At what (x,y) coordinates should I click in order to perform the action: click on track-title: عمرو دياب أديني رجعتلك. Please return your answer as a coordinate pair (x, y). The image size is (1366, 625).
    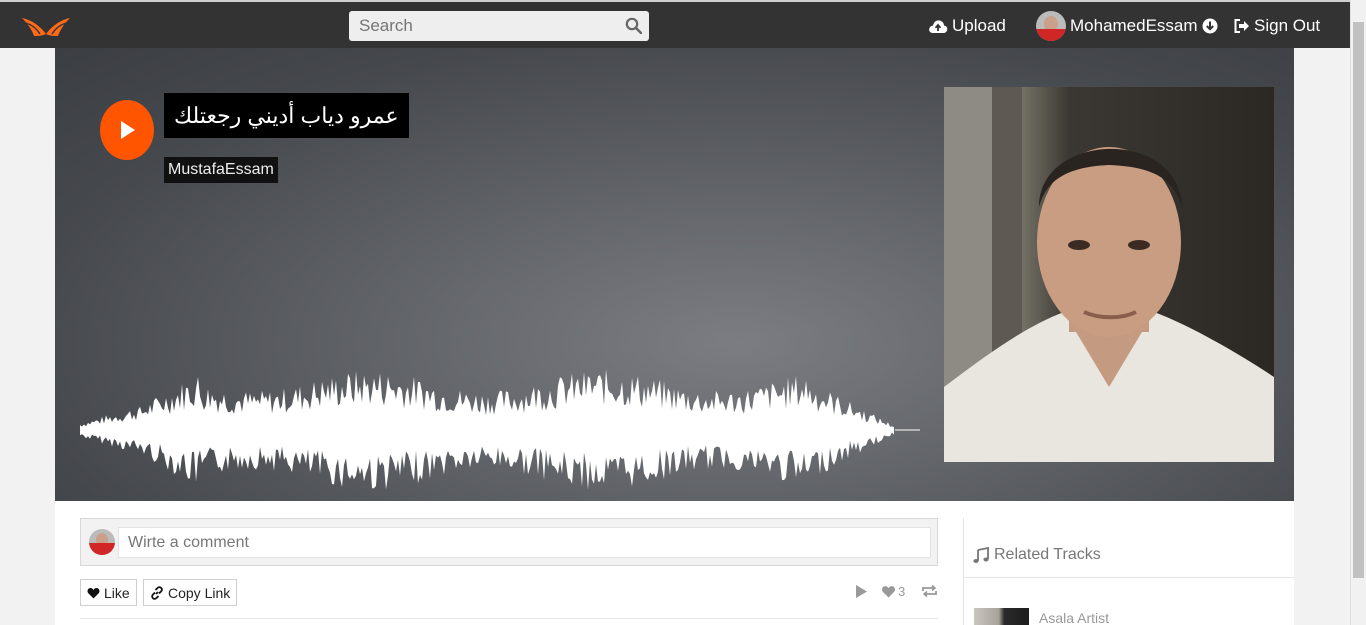
    Looking at the image, I should click on (286, 115).